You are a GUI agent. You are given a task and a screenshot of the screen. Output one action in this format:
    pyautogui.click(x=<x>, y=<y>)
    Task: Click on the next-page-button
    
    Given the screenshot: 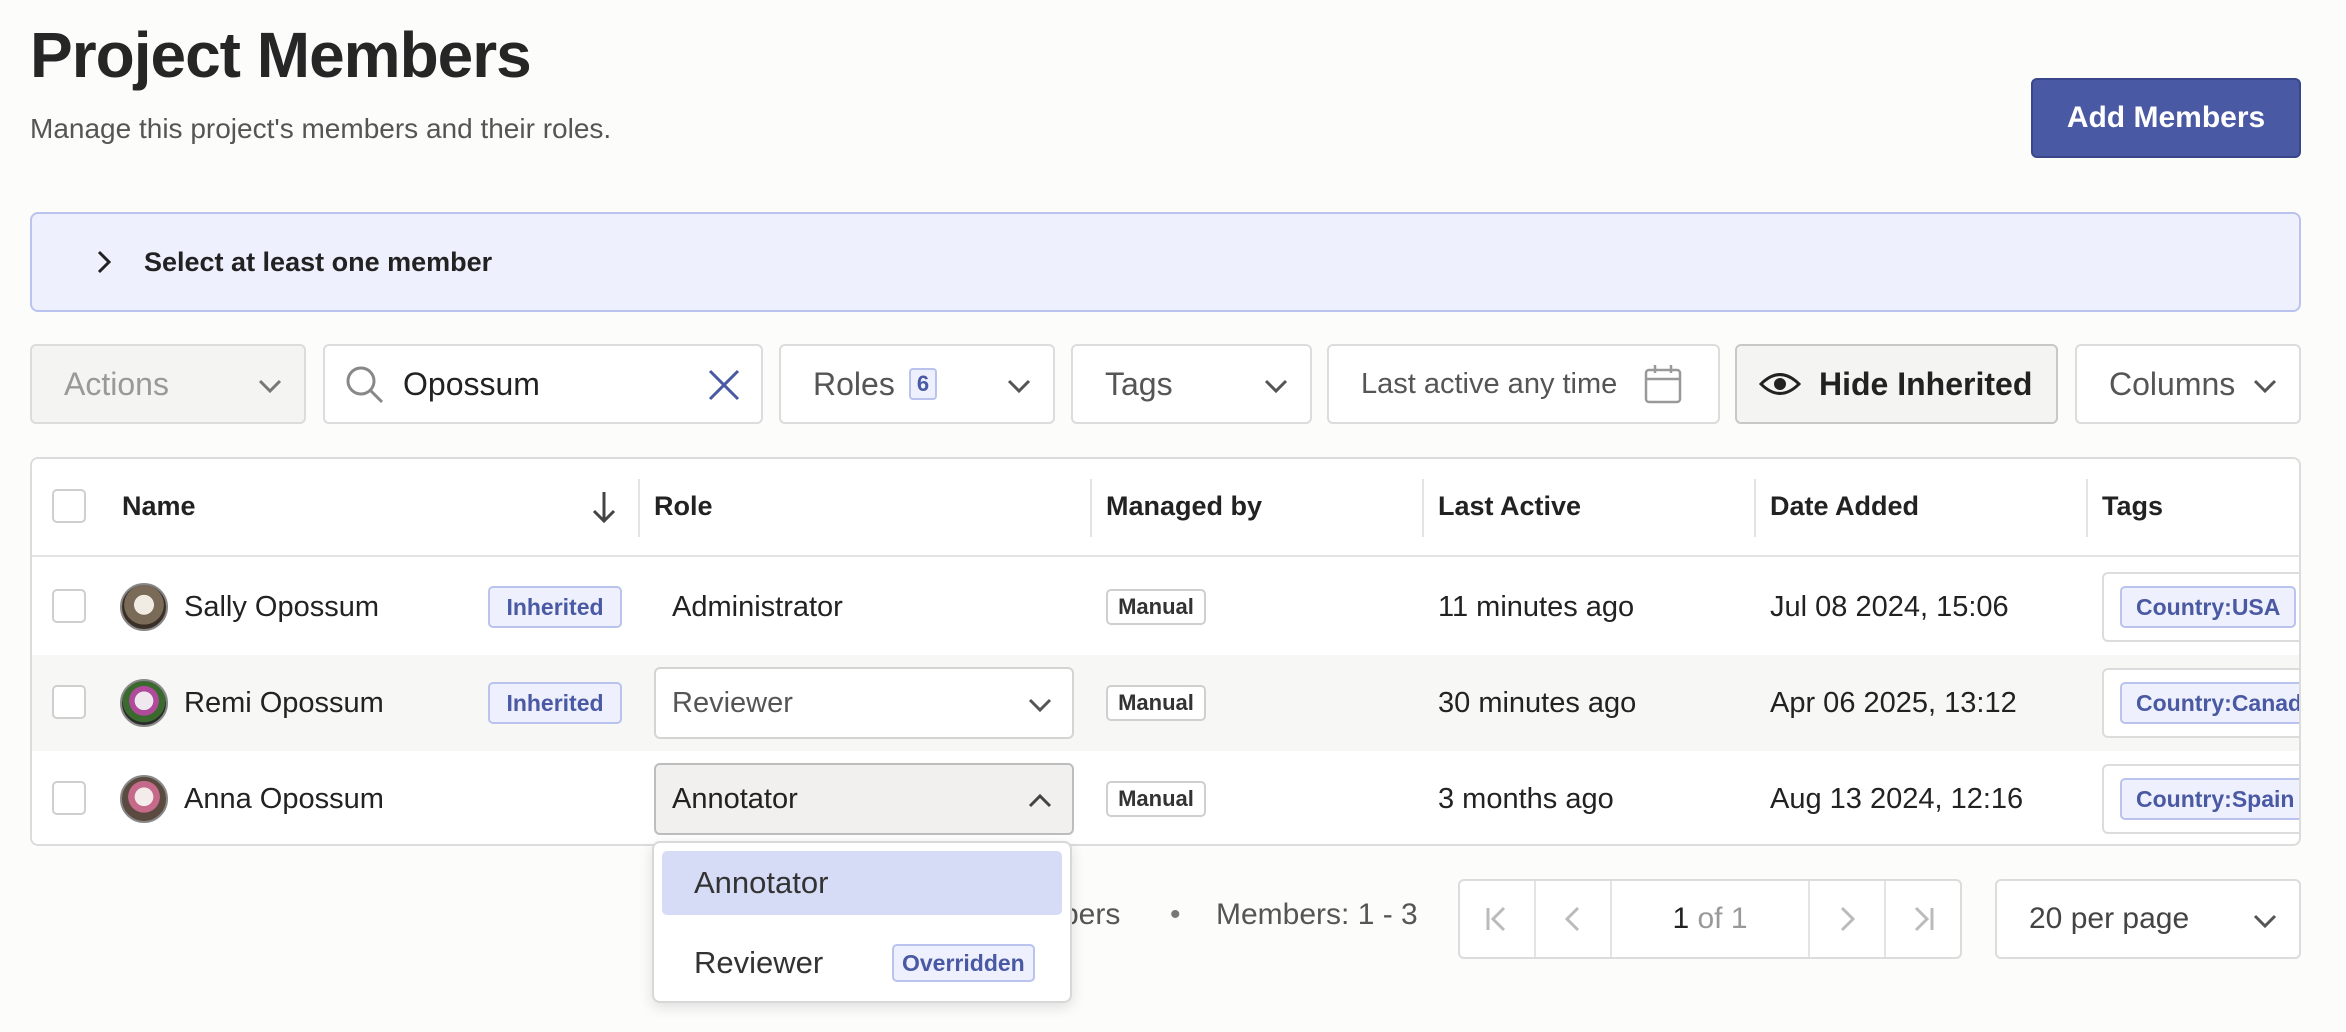 What is the action you would take?
    pyautogui.click(x=1847, y=919)
    